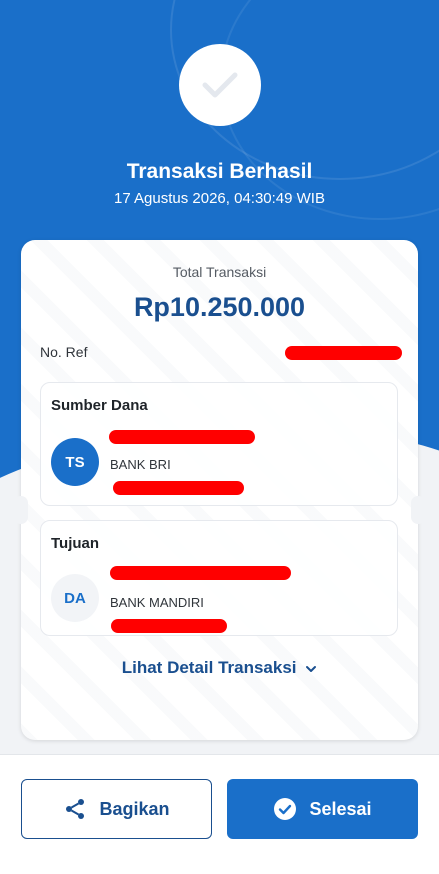 This screenshot has width=439, height=874. Describe the element at coordinates (75, 598) in the screenshot. I see `destination-avatar: DA` at that location.